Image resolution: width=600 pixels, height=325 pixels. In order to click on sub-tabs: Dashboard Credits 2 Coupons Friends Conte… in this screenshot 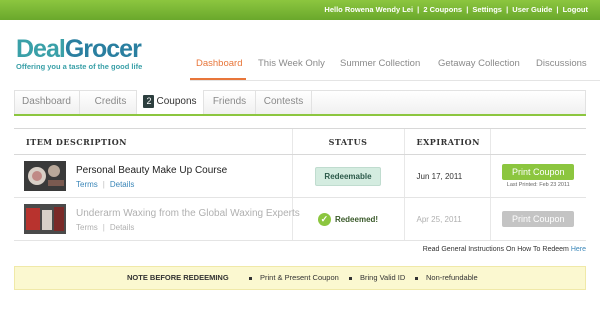, I will do `click(300, 102)`.